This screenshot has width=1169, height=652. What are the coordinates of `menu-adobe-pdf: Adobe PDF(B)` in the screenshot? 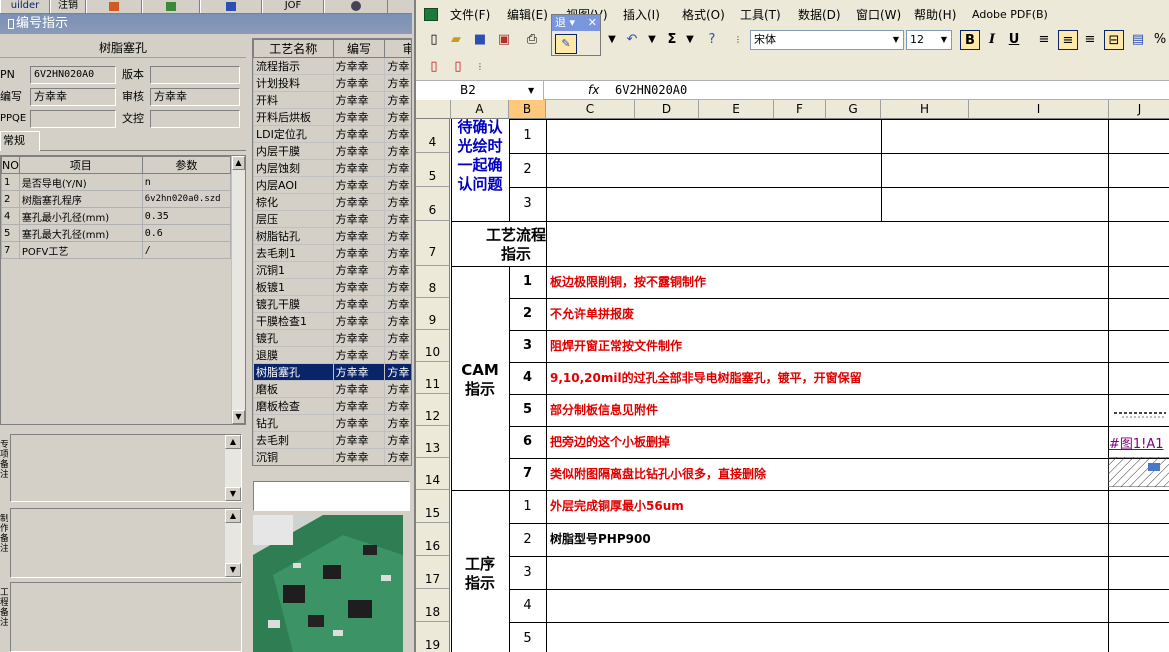 It's located at (1010, 15).